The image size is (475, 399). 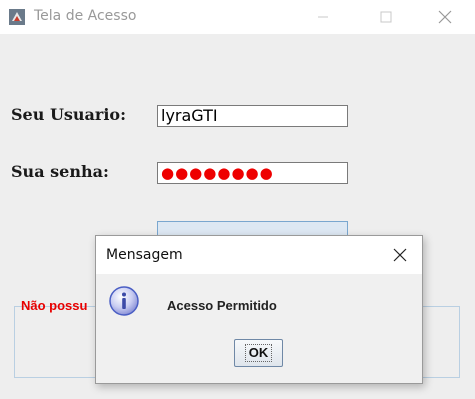 What do you see at coordinates (252, 116) in the screenshot?
I see `user-field: lyraGTI` at bounding box center [252, 116].